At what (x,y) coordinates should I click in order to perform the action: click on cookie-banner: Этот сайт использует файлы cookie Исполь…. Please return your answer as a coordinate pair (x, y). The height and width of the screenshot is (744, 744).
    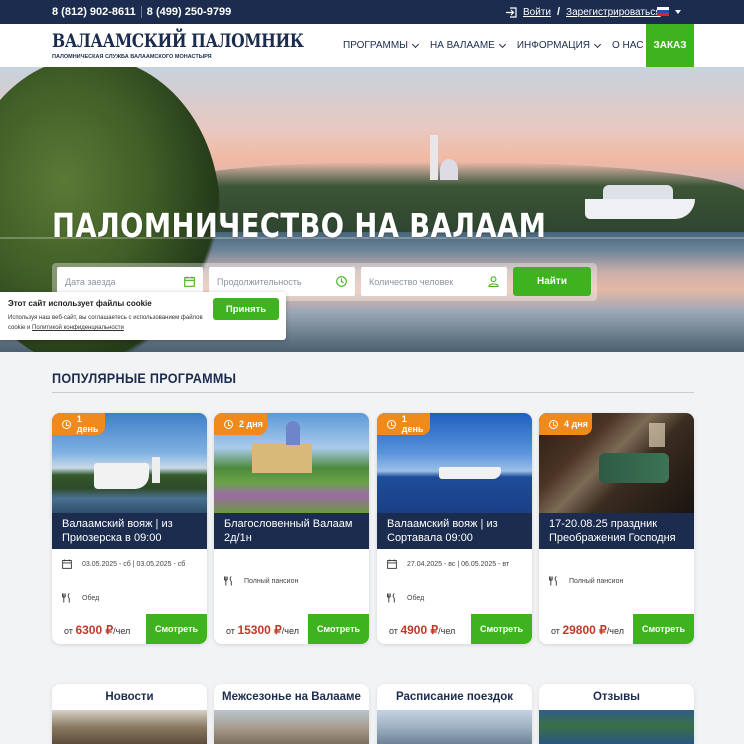
    Looking at the image, I should click on (143, 316).